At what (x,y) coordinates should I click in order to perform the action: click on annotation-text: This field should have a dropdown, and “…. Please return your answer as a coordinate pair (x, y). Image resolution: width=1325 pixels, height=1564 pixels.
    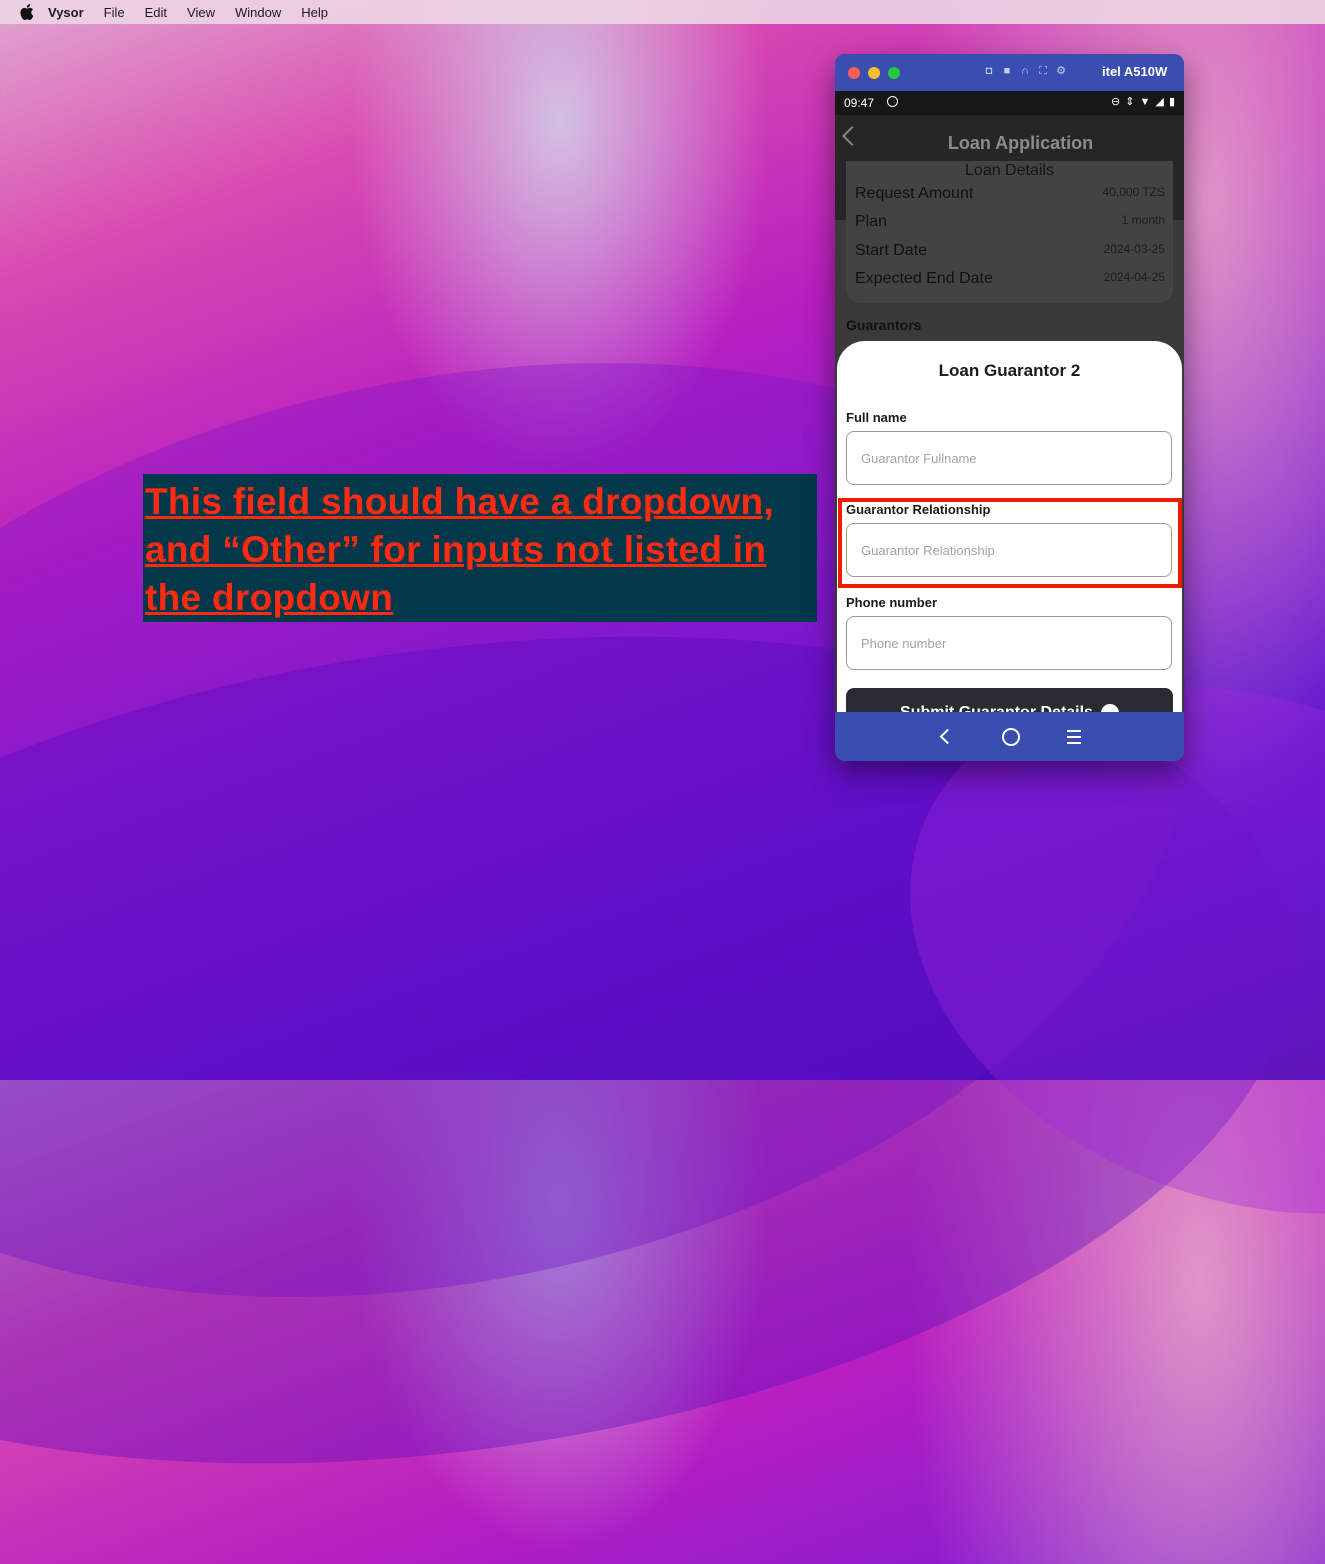
    Looking at the image, I should click on (459, 549).